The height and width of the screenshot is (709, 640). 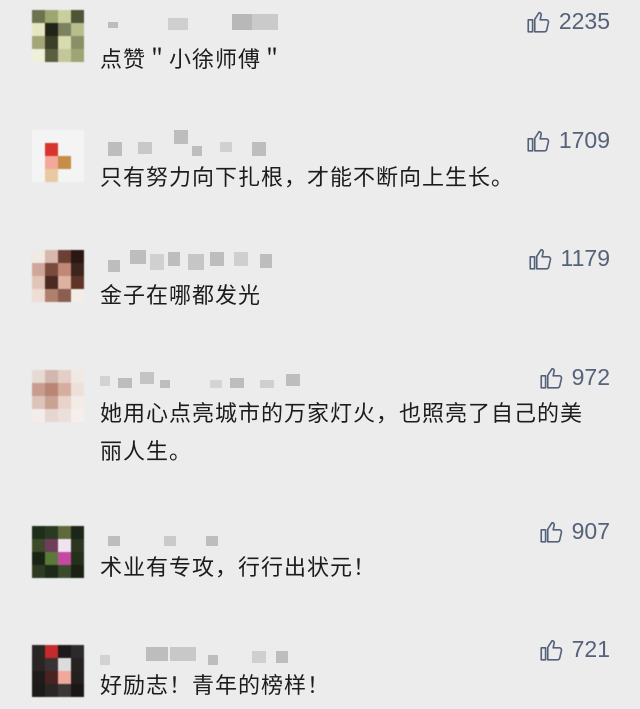 I want to click on comment-text: 金子在哪都发光, so click(x=181, y=296).